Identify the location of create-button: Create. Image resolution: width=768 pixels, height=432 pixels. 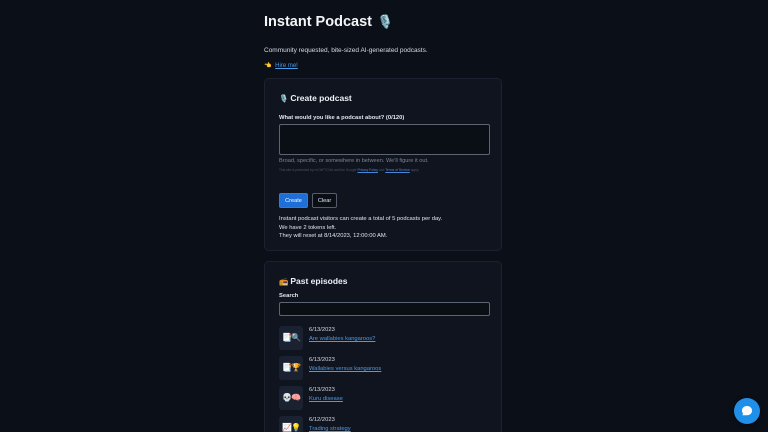
(293, 200).